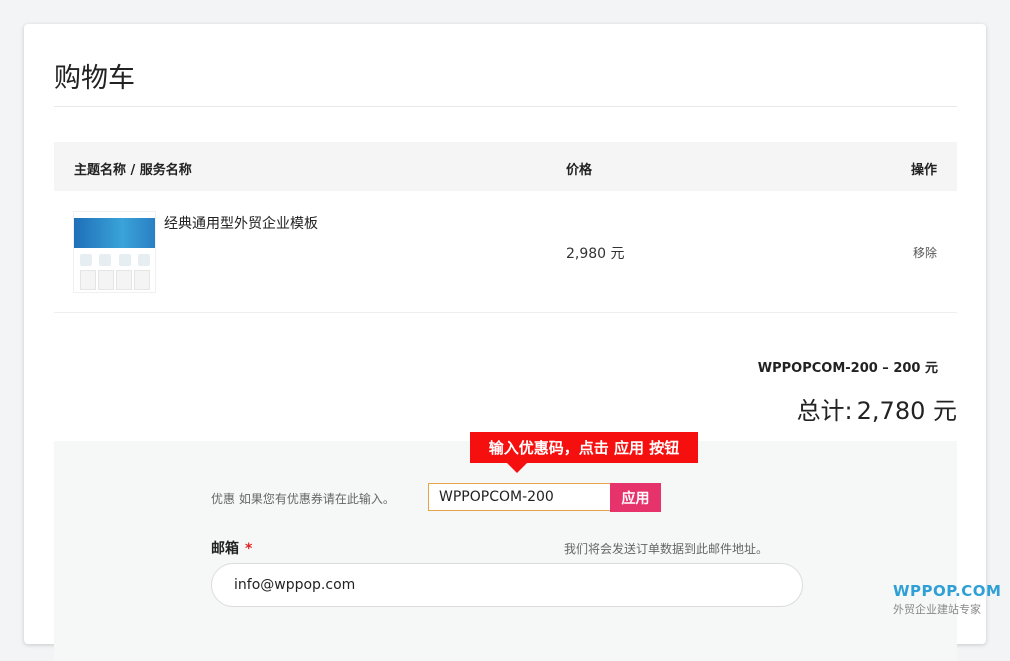 The height and width of the screenshot is (661, 1010). What do you see at coordinates (925, 252) in the screenshot?
I see `remove-link: 移除` at bounding box center [925, 252].